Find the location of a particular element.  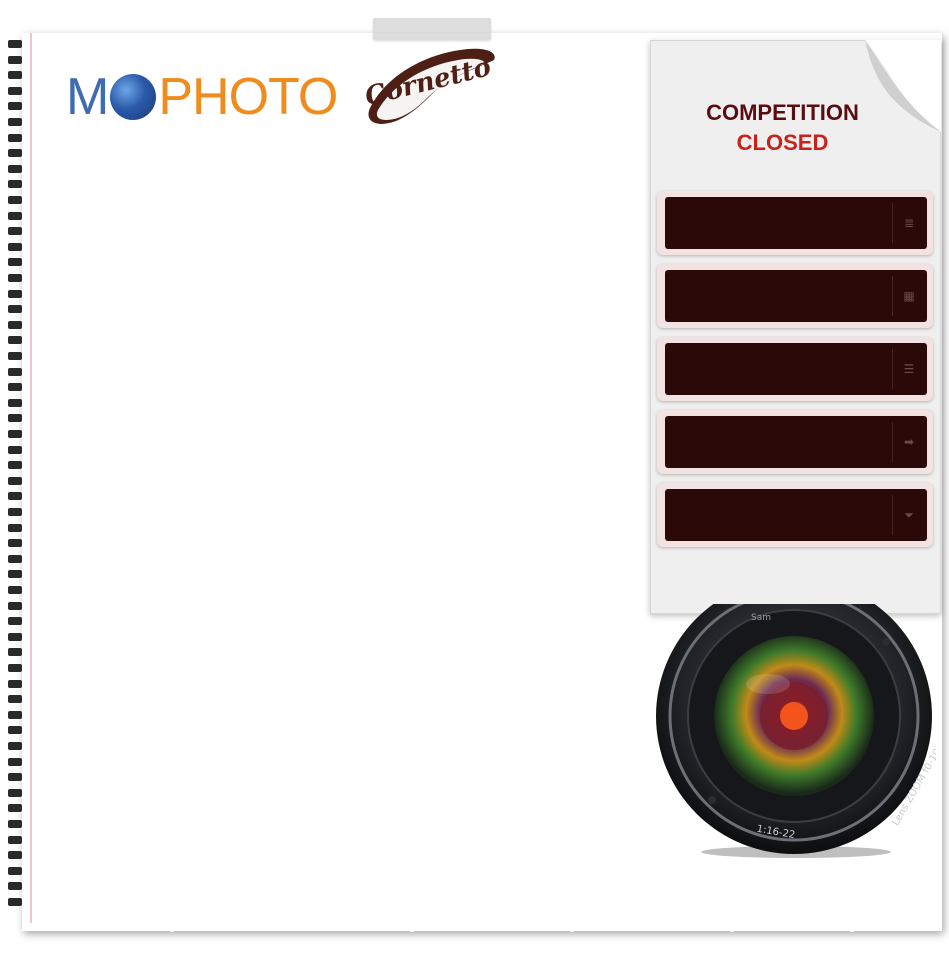

arrow-icon: ➡ is located at coordinates (909, 442).